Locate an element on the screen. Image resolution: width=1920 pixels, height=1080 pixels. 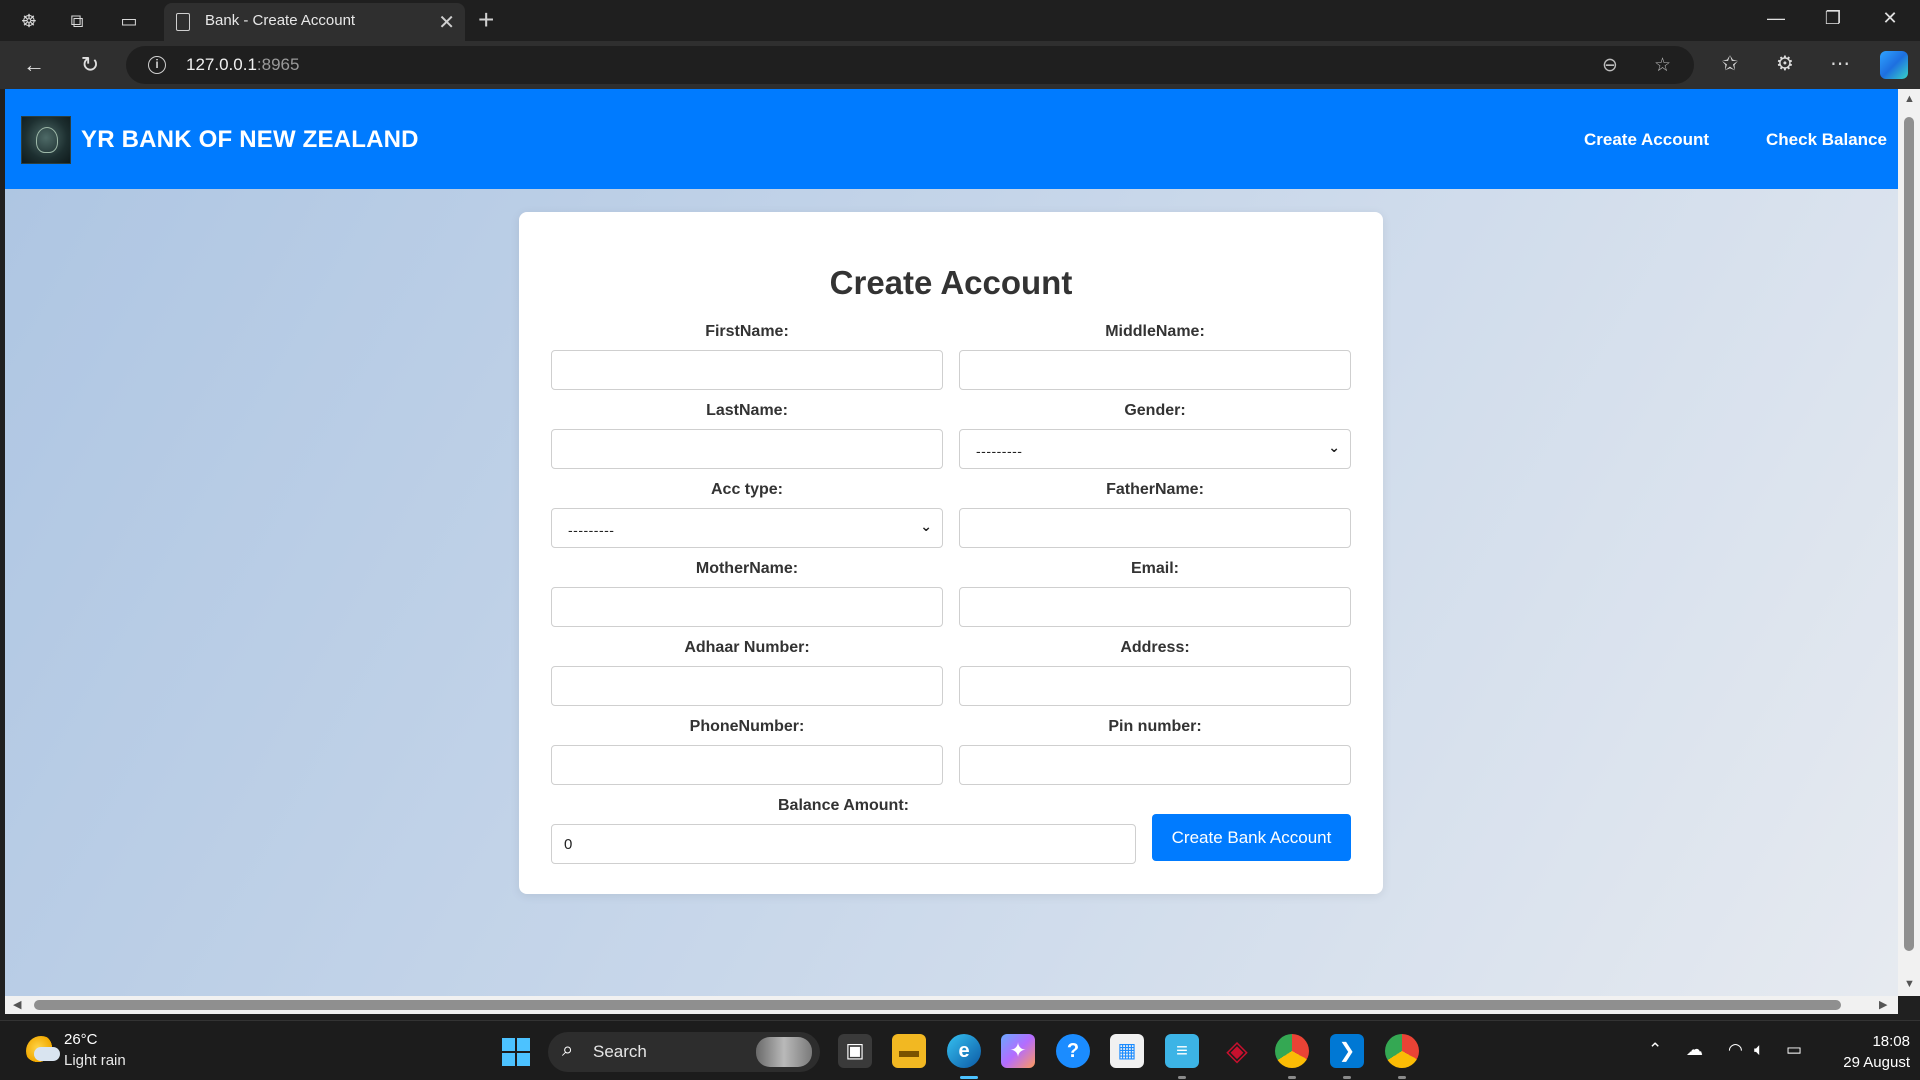
extensions-icon: ⚙ is located at coordinates (1785, 63).